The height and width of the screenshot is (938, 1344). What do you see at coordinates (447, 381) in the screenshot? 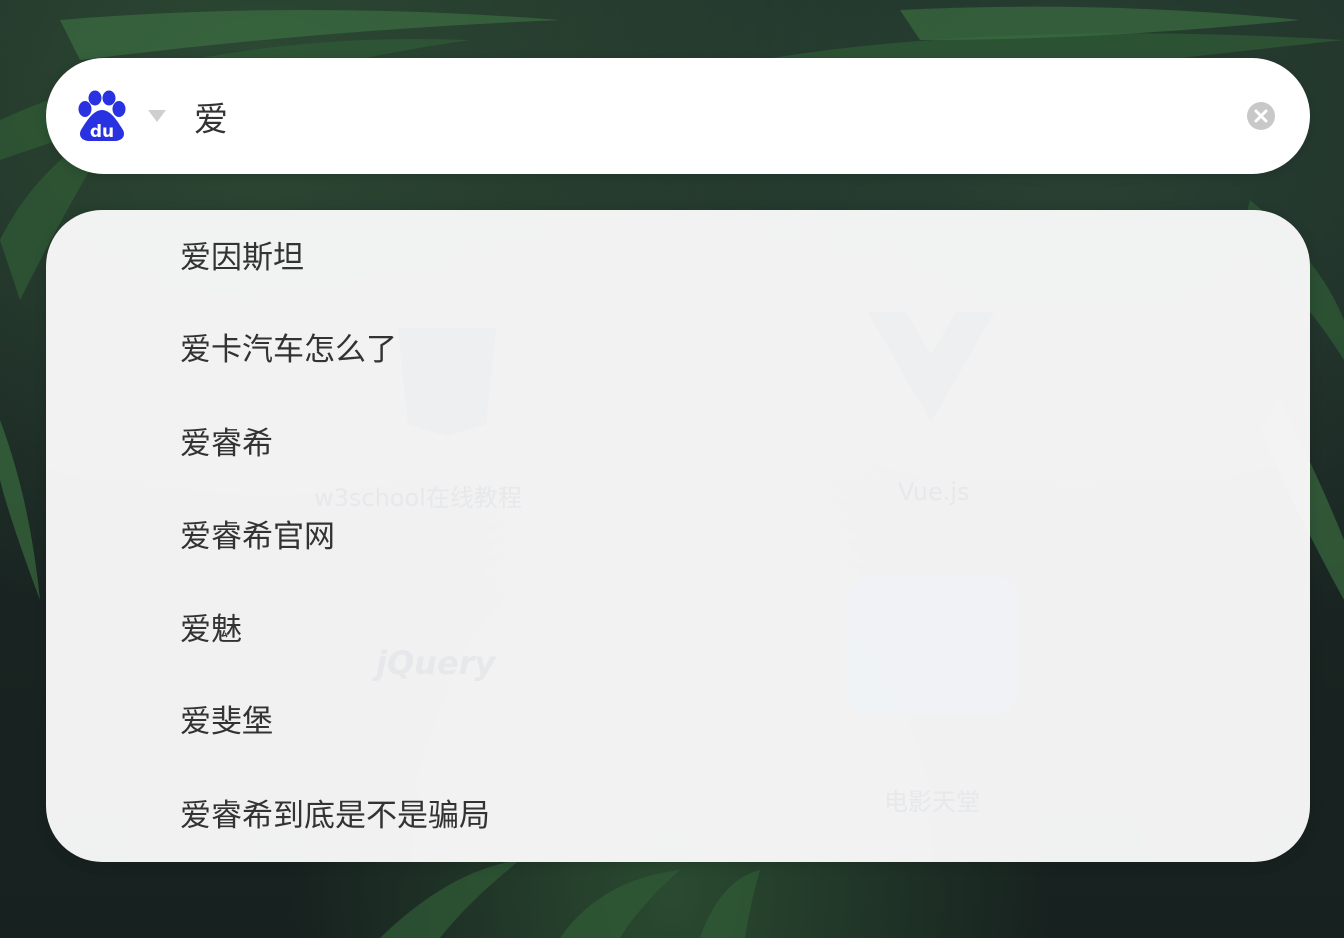
I see `html5-logo-ghost` at bounding box center [447, 381].